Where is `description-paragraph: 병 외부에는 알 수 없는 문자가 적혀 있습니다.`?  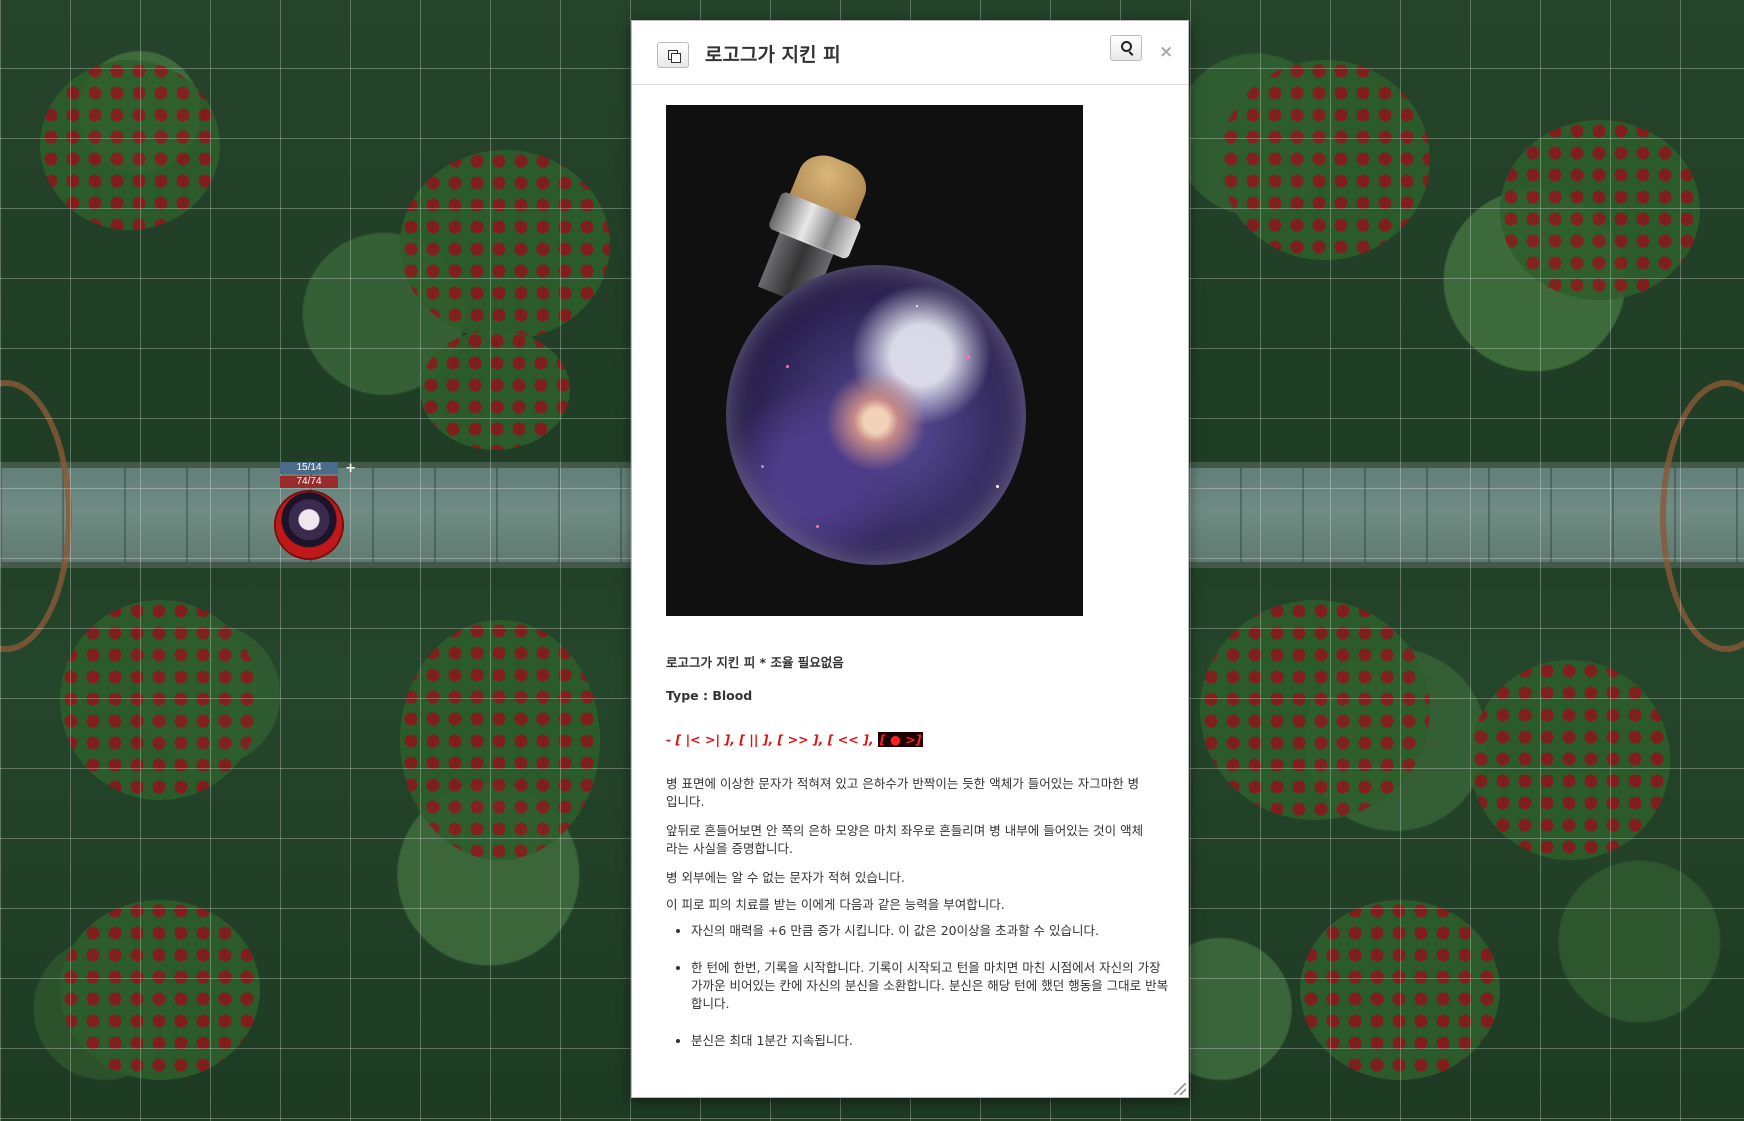 description-paragraph: 병 외부에는 알 수 없는 문자가 적혀 있습니다. is located at coordinates (785, 877).